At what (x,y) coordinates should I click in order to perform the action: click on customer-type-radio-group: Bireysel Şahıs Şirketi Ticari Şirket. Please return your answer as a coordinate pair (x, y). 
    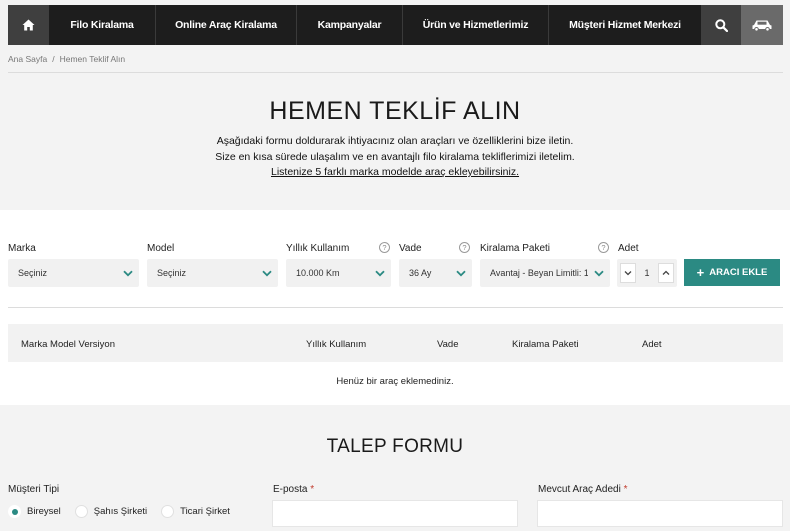
    Looking at the image, I should click on (126, 511).